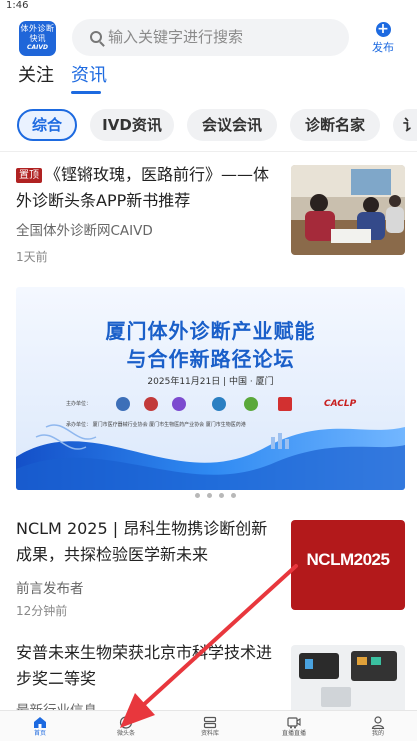 This screenshot has width=417, height=741. I want to click on article-title: NCLM 2025 | 昂科生物携诊断创新成果，共探检验医学新未来, so click(142, 541).